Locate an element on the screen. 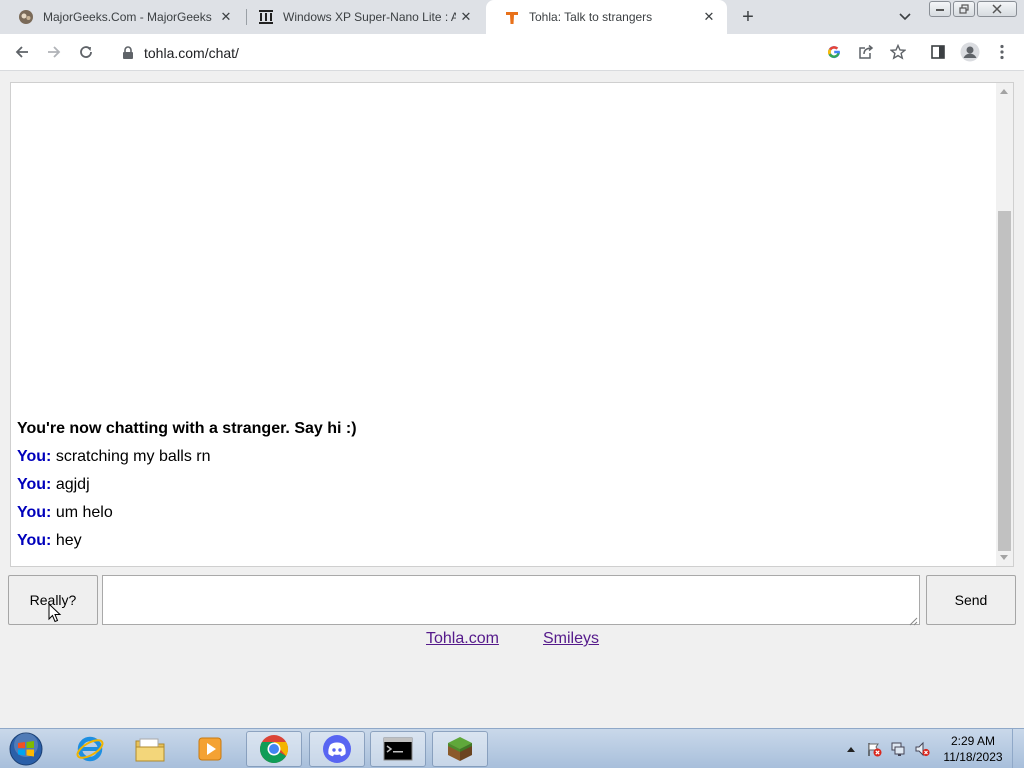  volume-muted-icon is located at coordinates (922, 749).